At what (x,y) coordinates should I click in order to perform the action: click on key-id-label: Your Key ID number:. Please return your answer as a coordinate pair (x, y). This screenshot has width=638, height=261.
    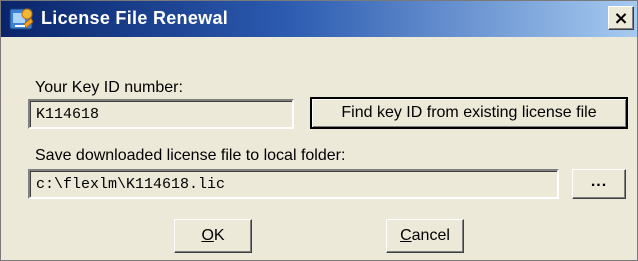
    Looking at the image, I should click on (109, 87).